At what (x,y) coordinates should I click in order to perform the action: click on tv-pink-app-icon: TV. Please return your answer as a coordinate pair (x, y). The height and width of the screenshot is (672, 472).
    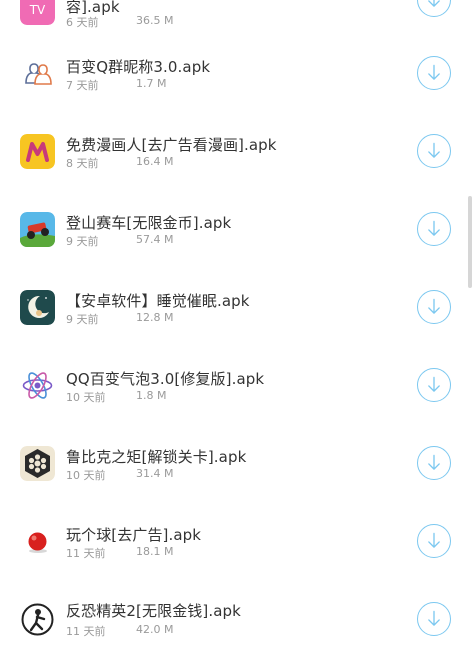
    Looking at the image, I should click on (37, 12).